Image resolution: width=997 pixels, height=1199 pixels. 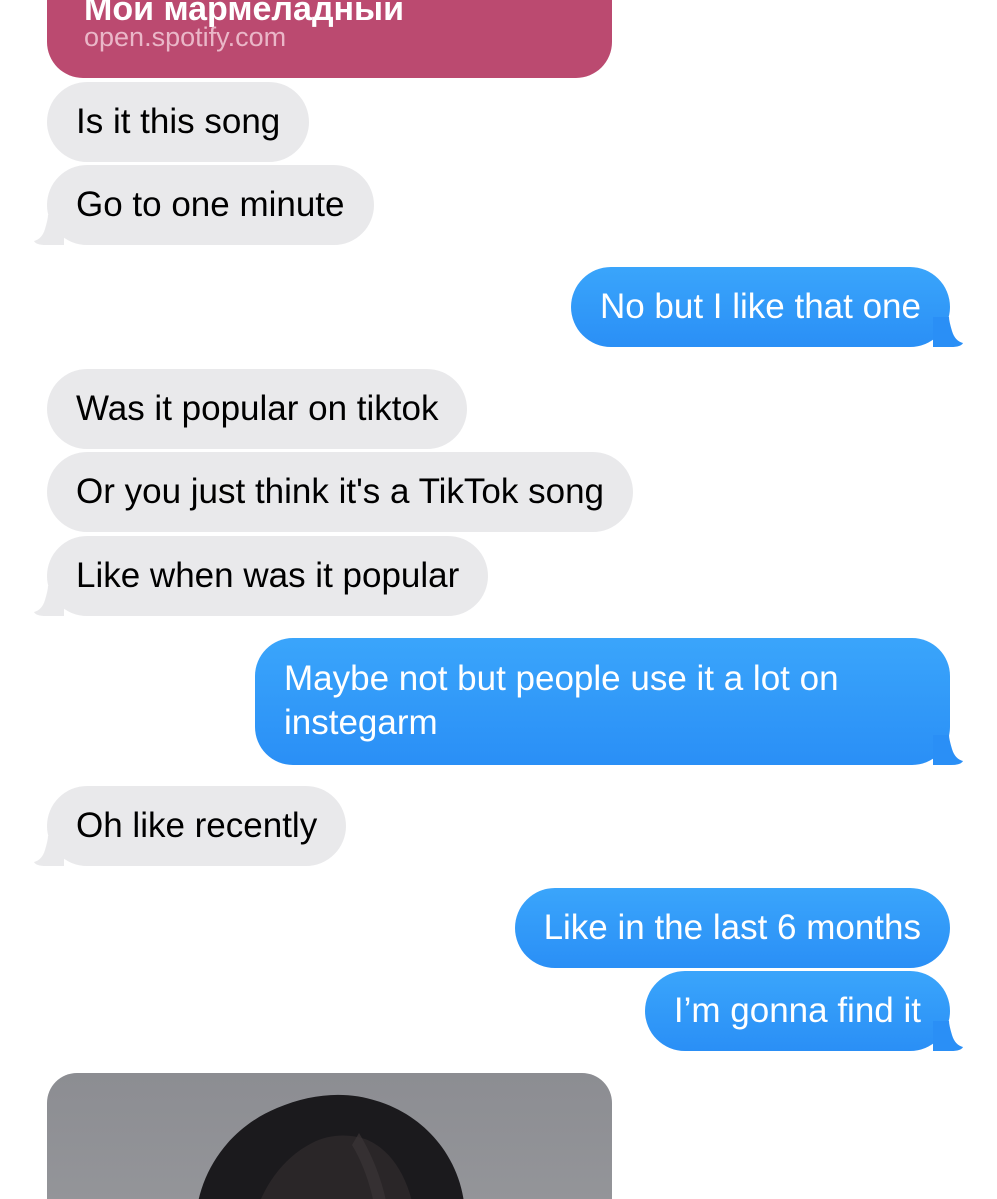 I want to click on spotify-link-preview: Мой мармеладный open.spotify.com, so click(x=329, y=39).